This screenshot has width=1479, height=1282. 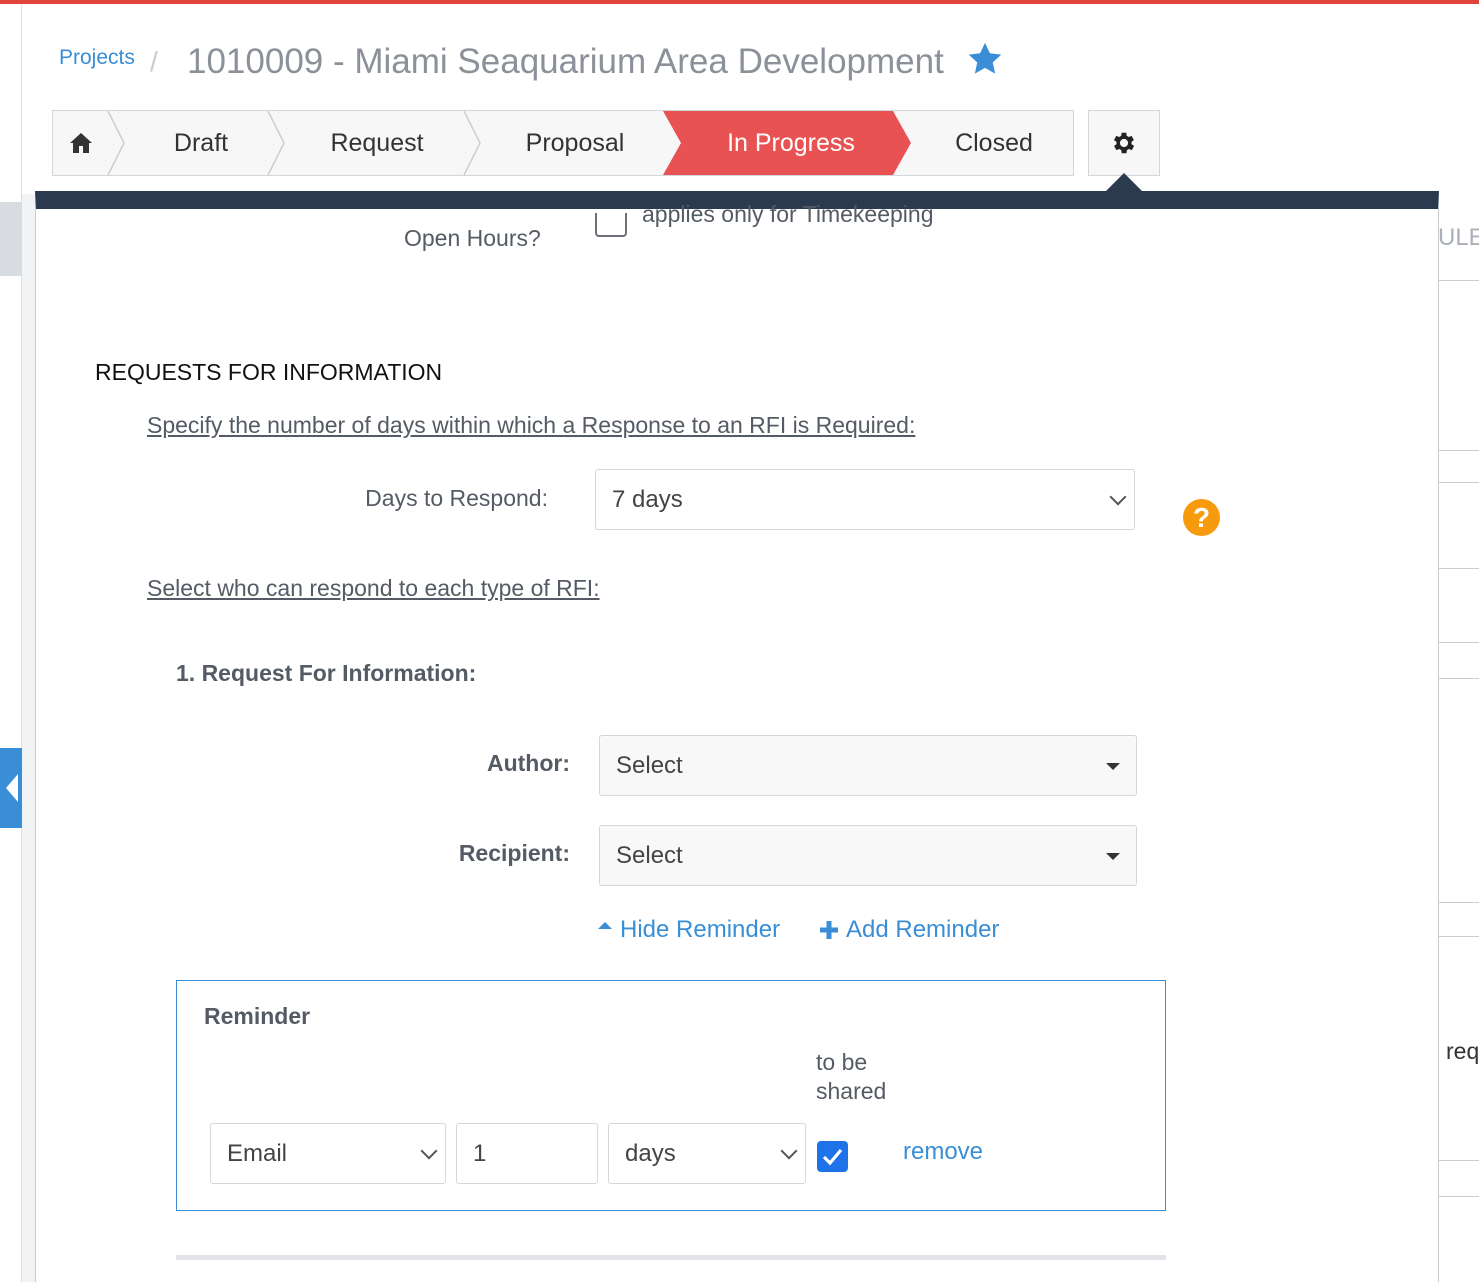 I want to click on help-icon: ?, so click(x=1201, y=517).